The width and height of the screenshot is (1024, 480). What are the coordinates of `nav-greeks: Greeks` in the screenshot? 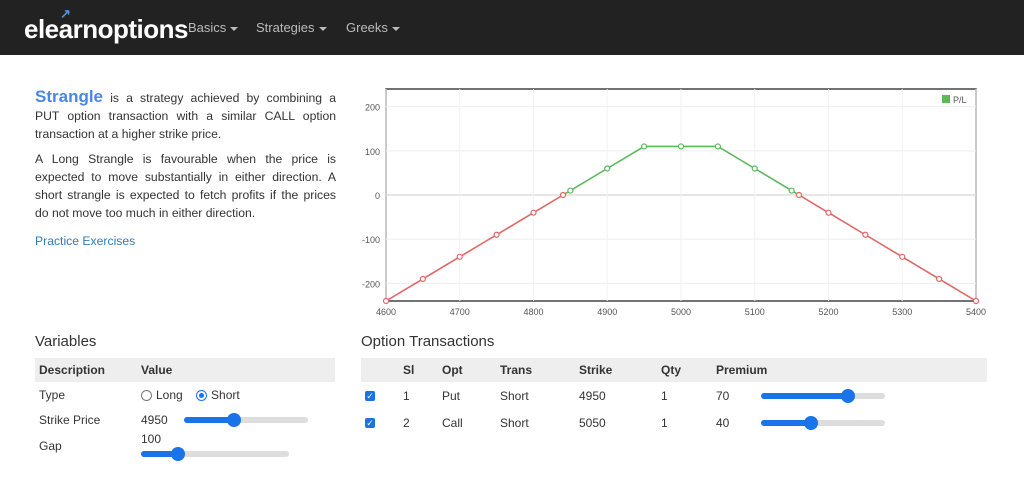 It's located at (373, 27).